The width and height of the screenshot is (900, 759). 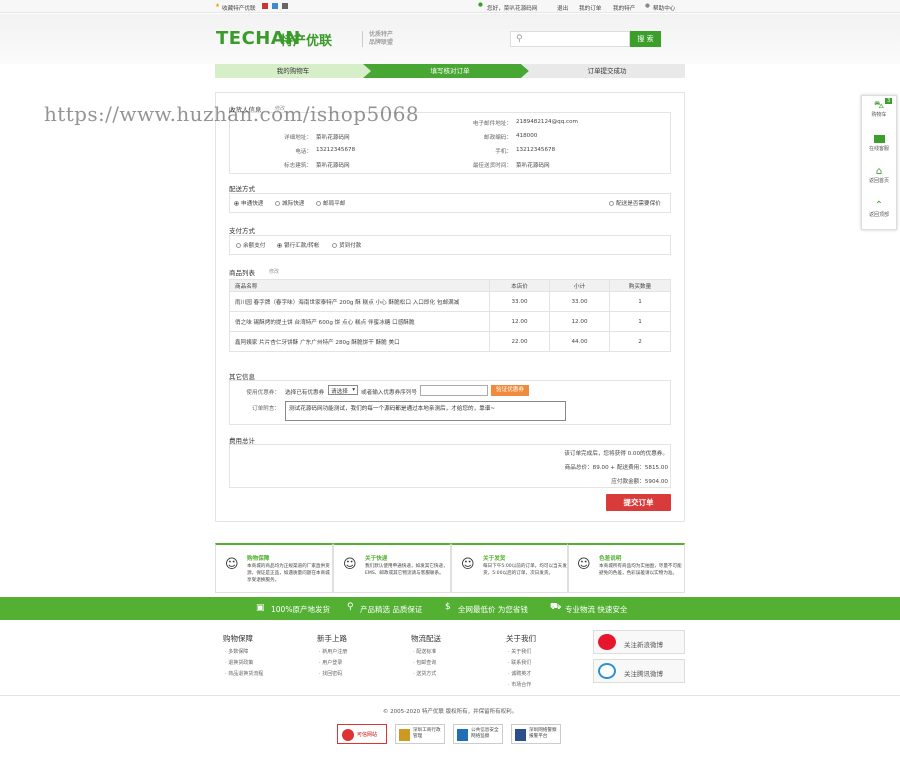 What do you see at coordinates (242, 231) in the screenshot?
I see `payment-title: 支付方式` at bounding box center [242, 231].